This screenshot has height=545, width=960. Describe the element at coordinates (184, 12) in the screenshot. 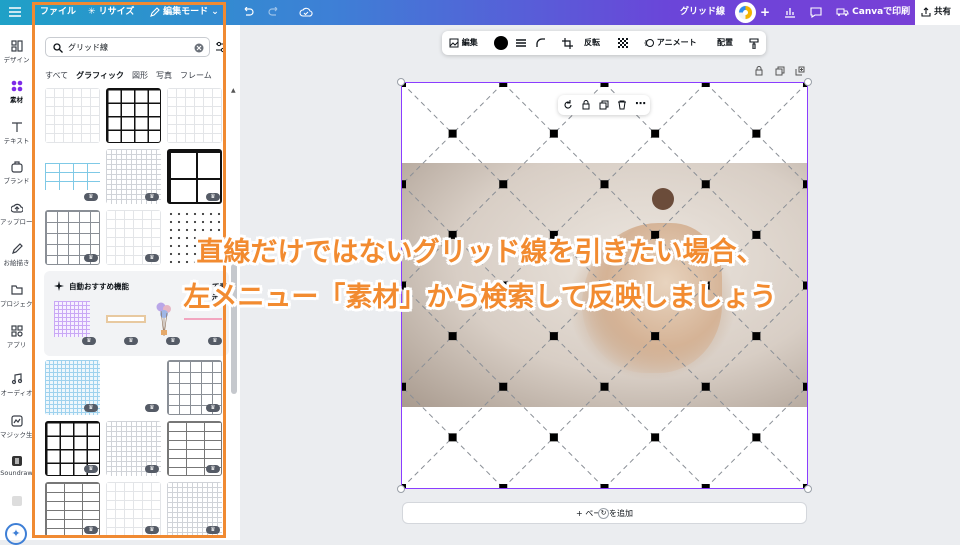

I see `edit-mode-button: 編集モード ⌄` at that location.